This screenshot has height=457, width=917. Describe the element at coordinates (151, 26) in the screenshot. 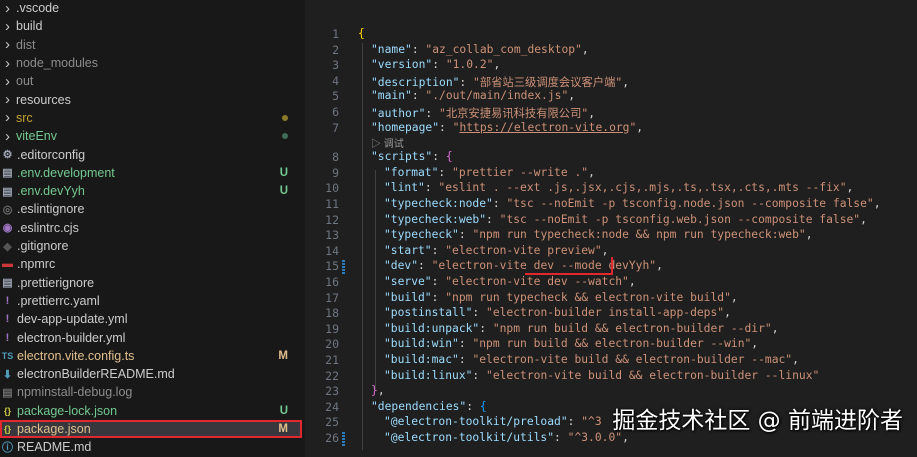

I see `folder-item: › build` at that location.